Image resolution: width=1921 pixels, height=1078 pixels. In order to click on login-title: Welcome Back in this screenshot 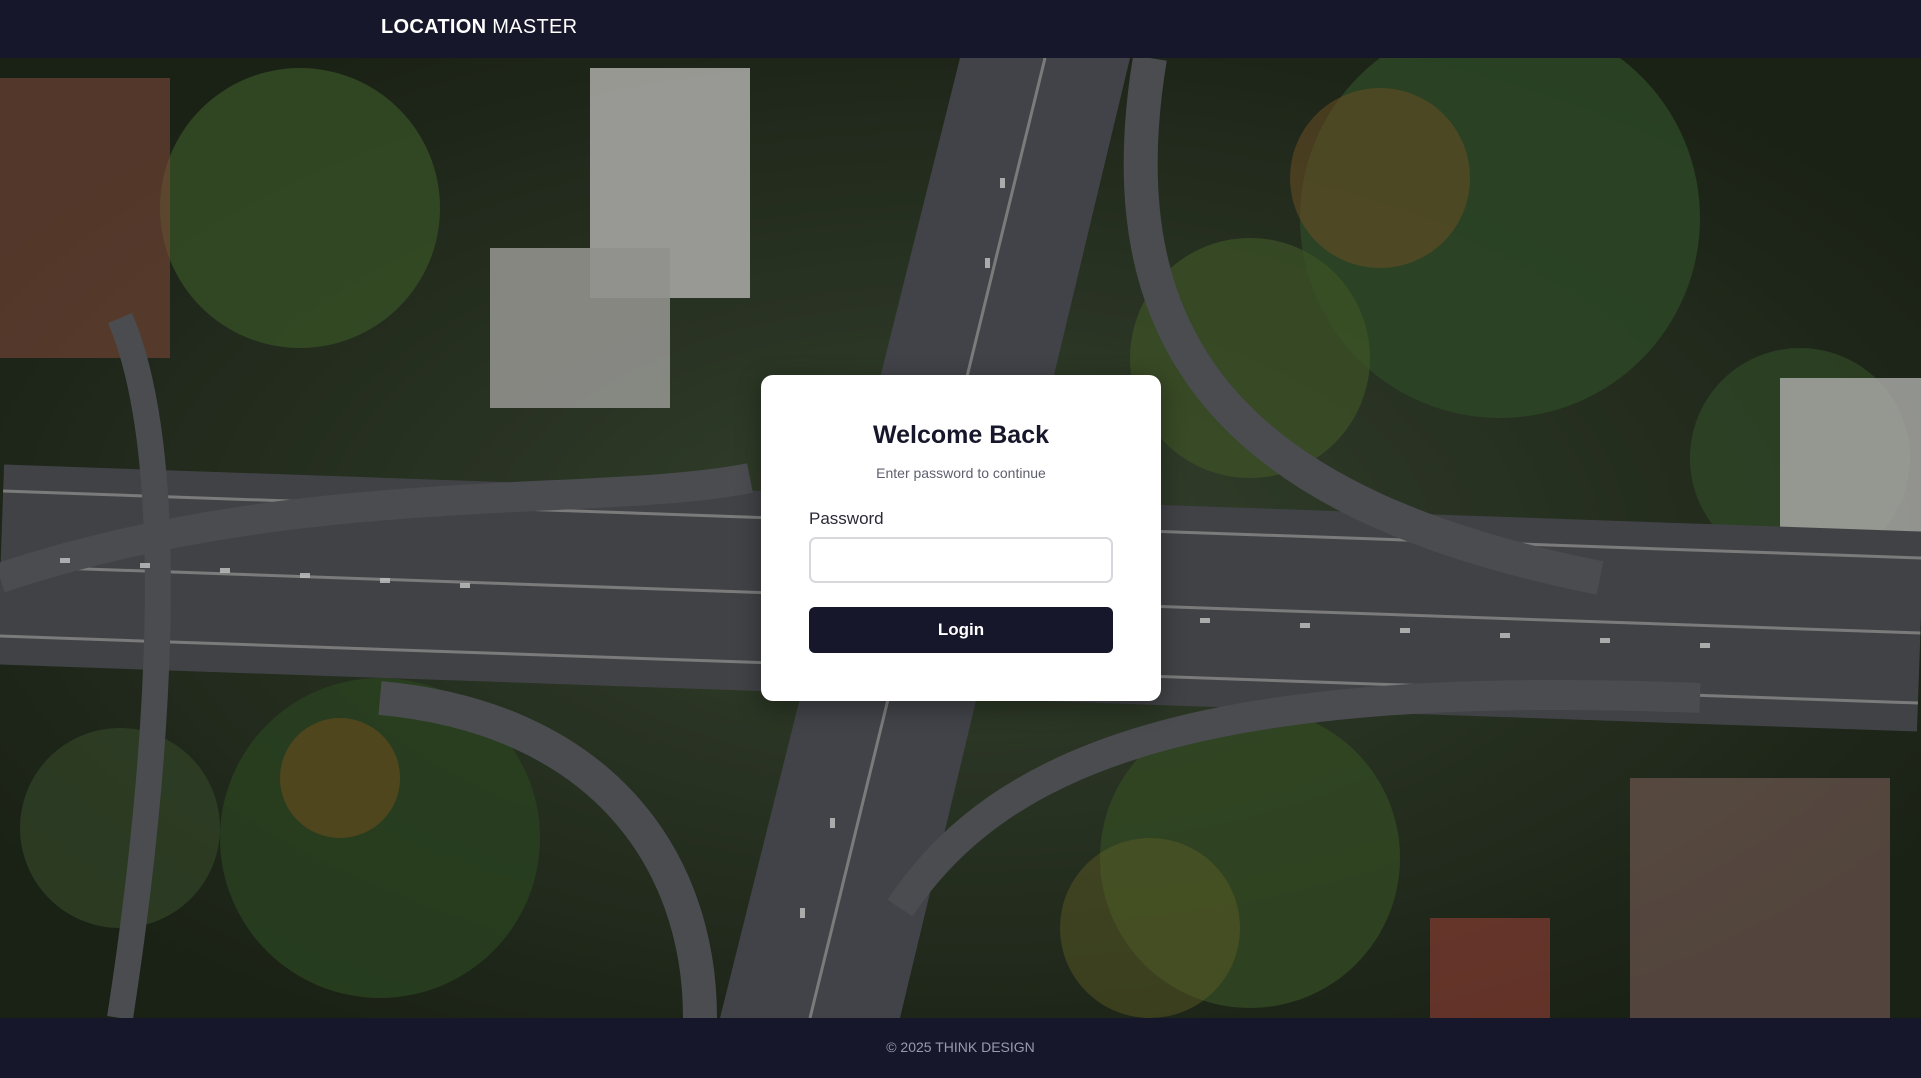, I will do `click(960, 435)`.